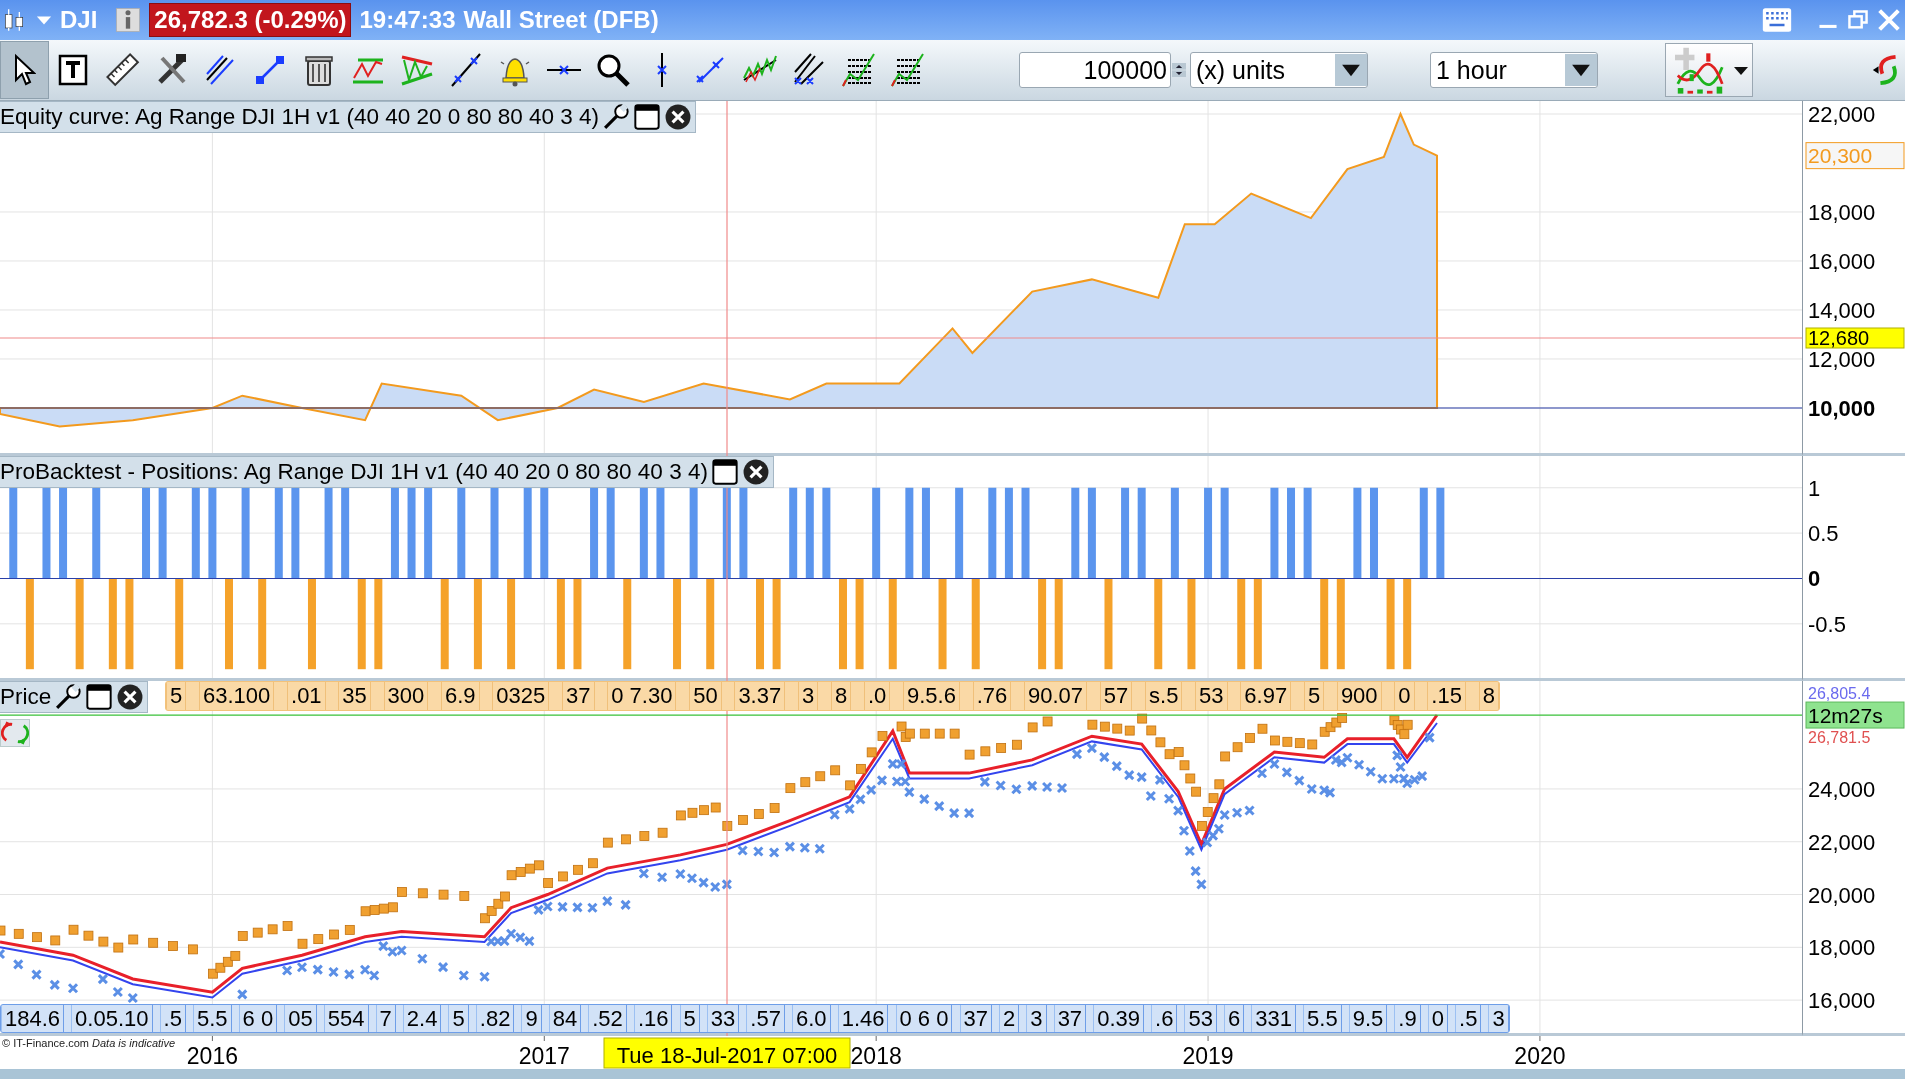 The height and width of the screenshot is (1085, 1905). Describe the element at coordinates (1840, 156) in the screenshot. I see `annotation: 20,300` at that location.